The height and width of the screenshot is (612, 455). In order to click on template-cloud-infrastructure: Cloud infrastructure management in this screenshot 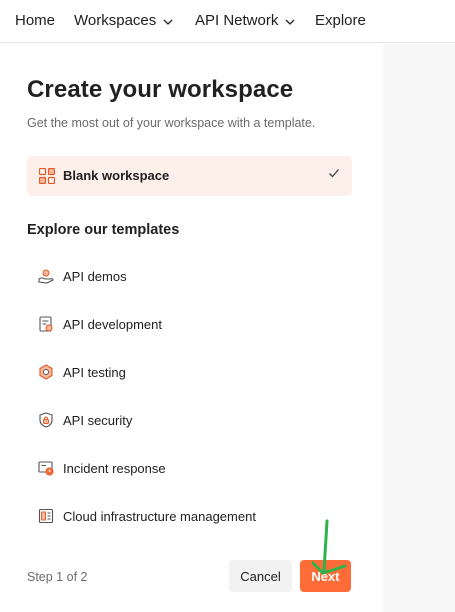, I will do `click(189, 516)`.